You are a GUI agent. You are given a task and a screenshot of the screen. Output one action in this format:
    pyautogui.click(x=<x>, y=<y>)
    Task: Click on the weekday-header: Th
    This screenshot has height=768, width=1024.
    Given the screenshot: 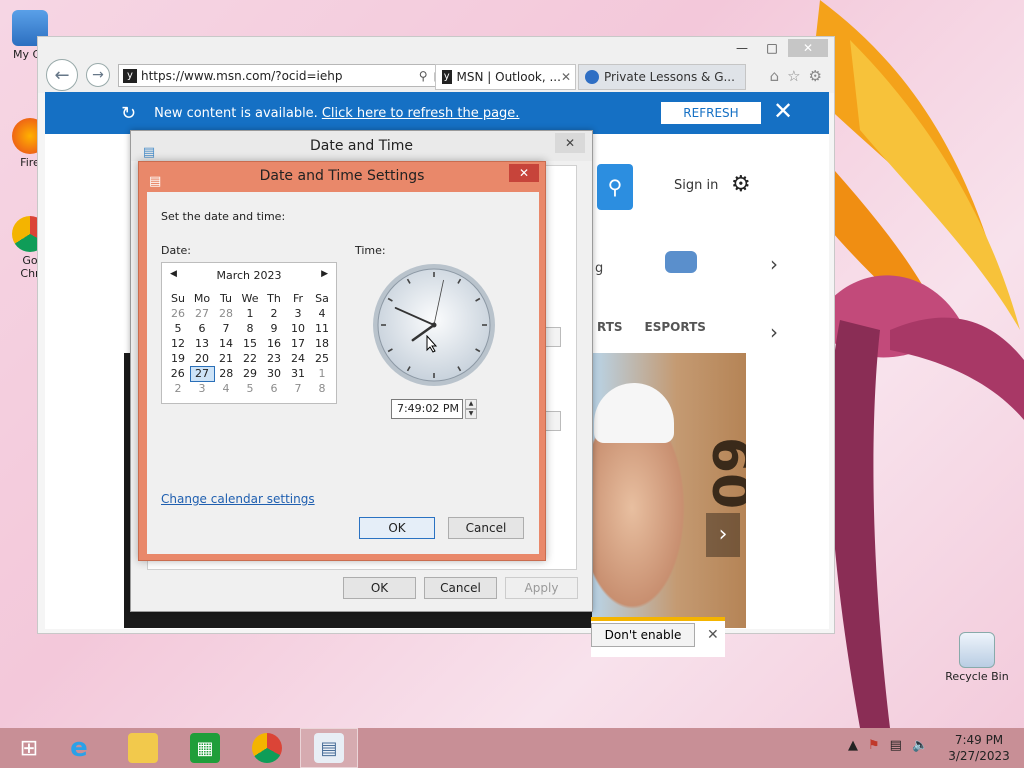 What is the action you would take?
    pyautogui.click(x=274, y=298)
    